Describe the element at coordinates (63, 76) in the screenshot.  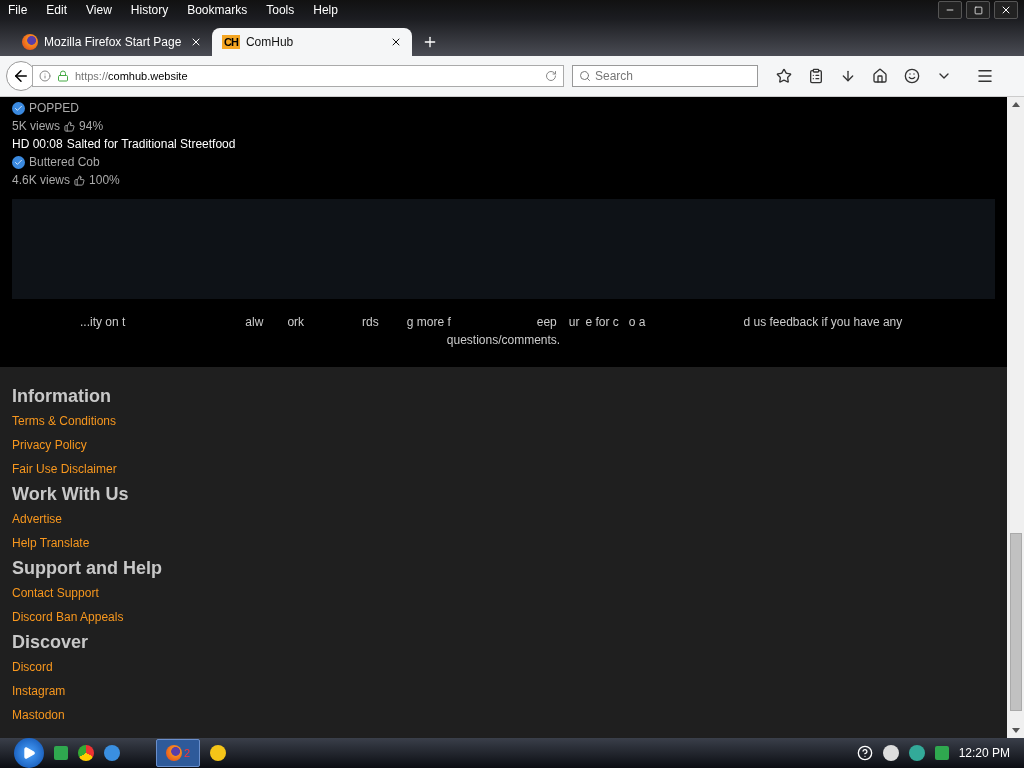
I see `lock-icon` at that location.